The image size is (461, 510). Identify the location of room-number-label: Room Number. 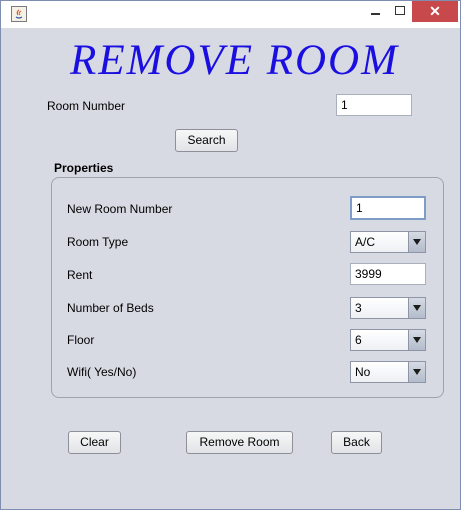
(86, 106).